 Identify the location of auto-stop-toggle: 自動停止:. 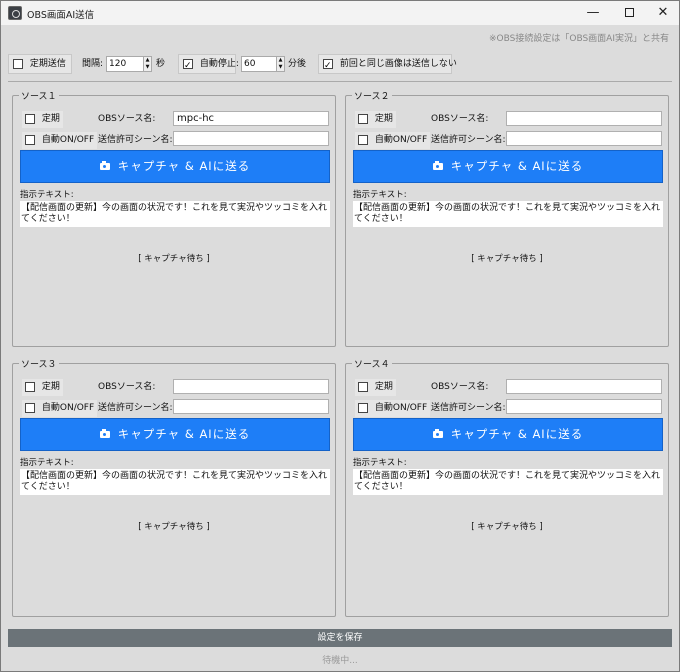
(208, 64).